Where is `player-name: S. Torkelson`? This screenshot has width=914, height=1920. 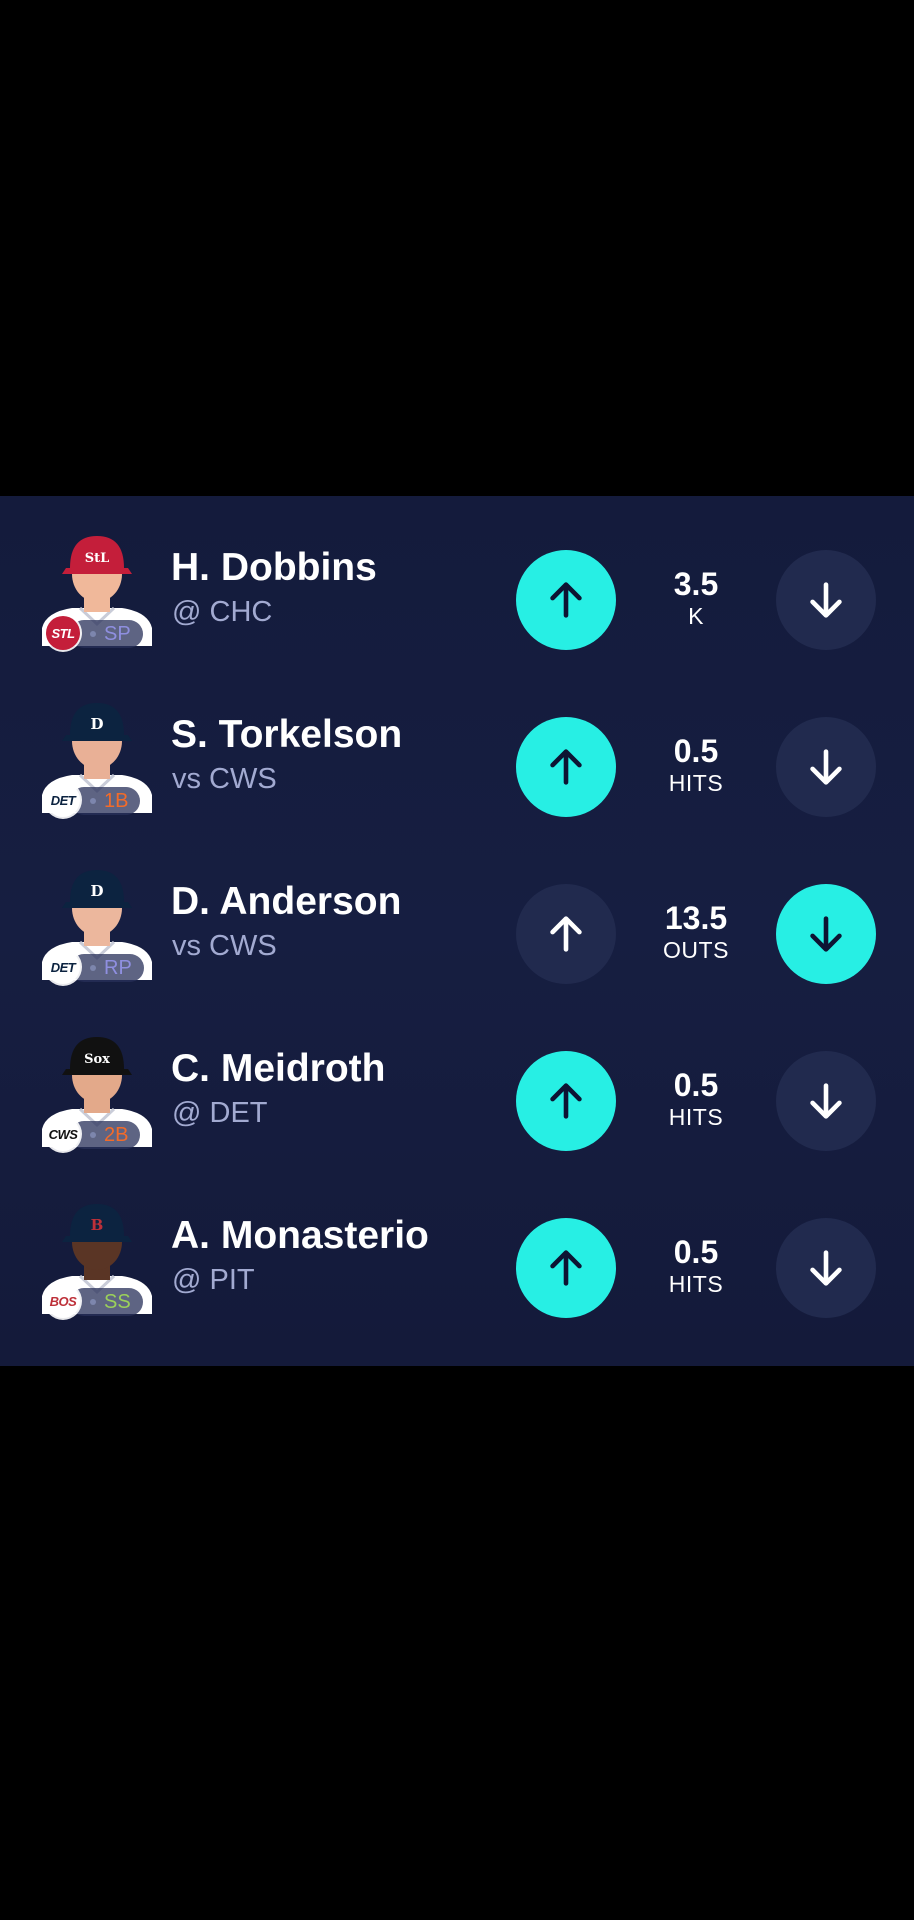
player-name: S. Torkelson is located at coordinates (287, 734).